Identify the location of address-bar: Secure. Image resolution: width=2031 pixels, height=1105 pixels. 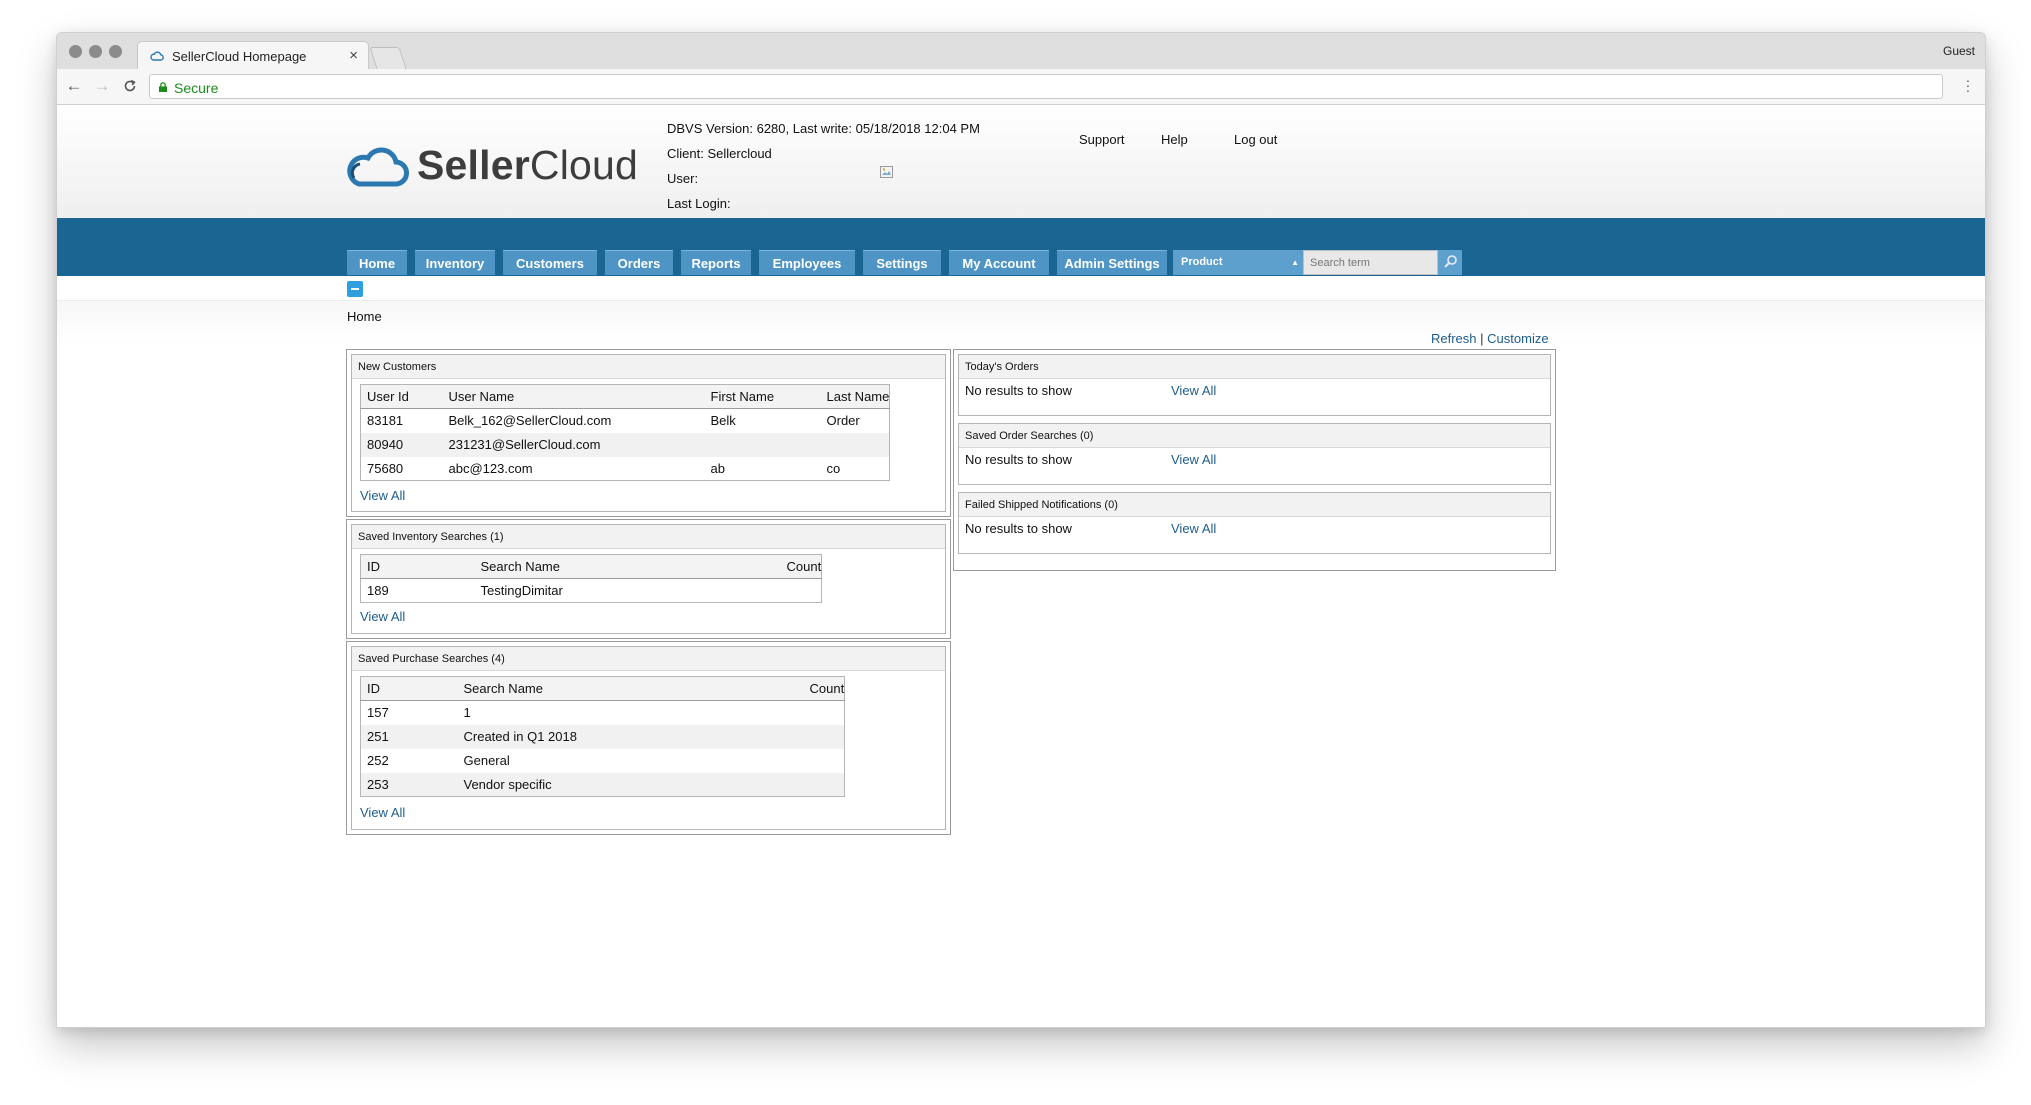
(1046, 86).